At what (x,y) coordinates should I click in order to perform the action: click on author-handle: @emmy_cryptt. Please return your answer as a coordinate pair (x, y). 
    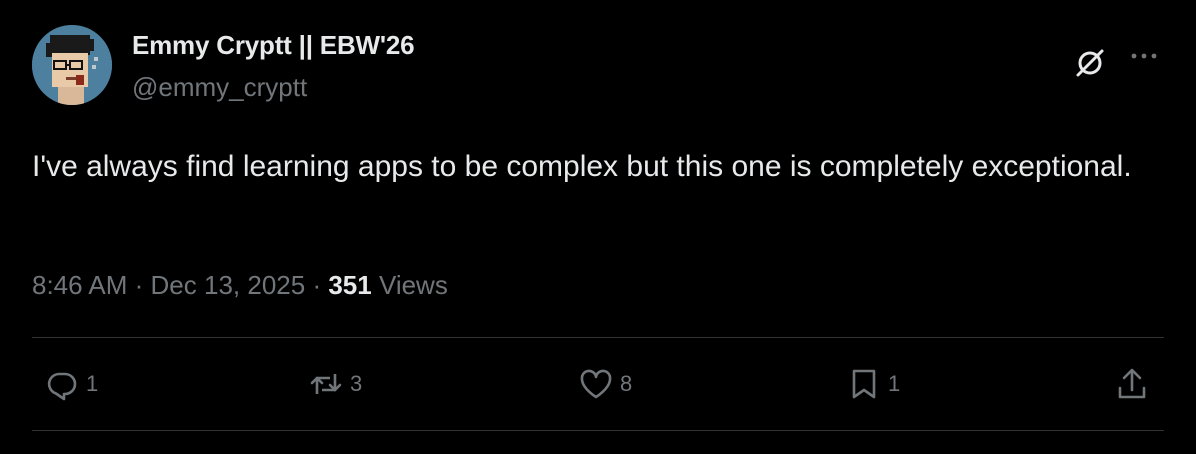
    Looking at the image, I should click on (219, 87).